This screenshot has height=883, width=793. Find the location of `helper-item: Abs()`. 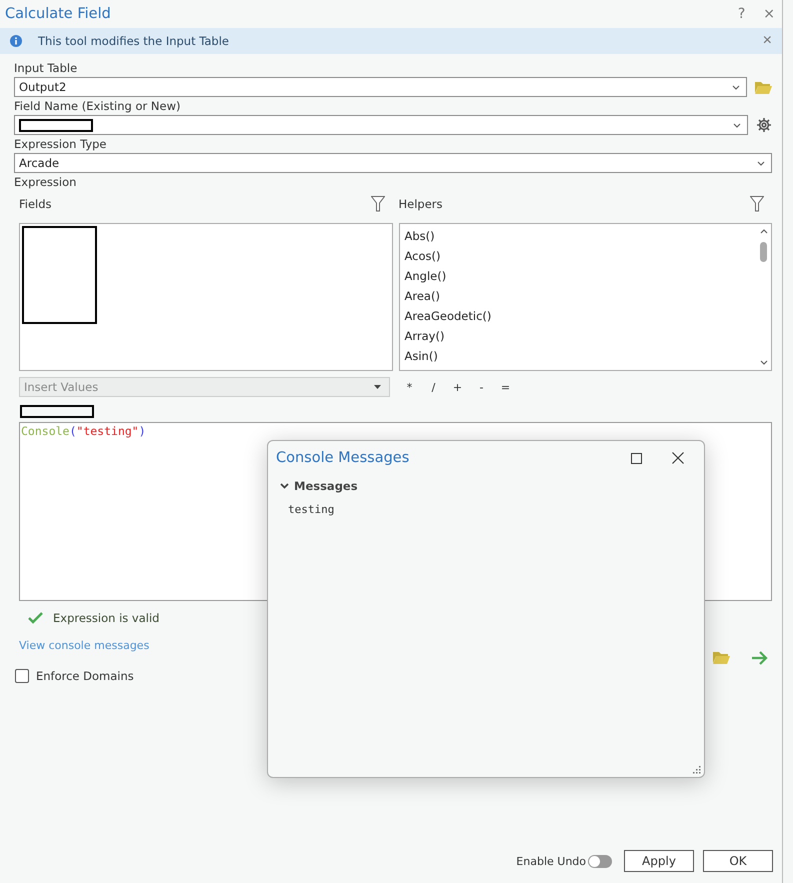

helper-item: Abs() is located at coordinates (577, 236).